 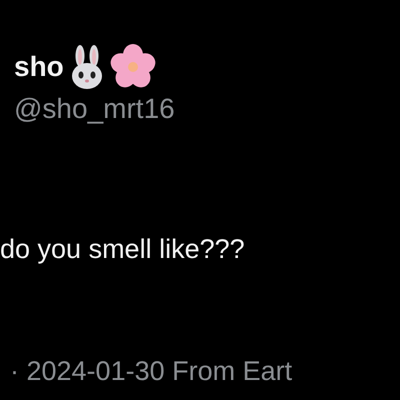 I want to click on post-timestamp: · 2024-01-30 From Eart, so click(x=152, y=371).